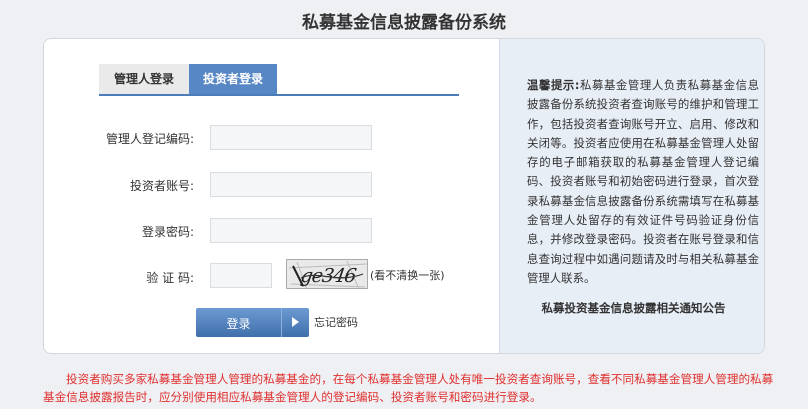 This screenshot has width=808, height=409. Describe the element at coordinates (167, 232) in the screenshot. I see `password-label: 登录密码:` at that location.